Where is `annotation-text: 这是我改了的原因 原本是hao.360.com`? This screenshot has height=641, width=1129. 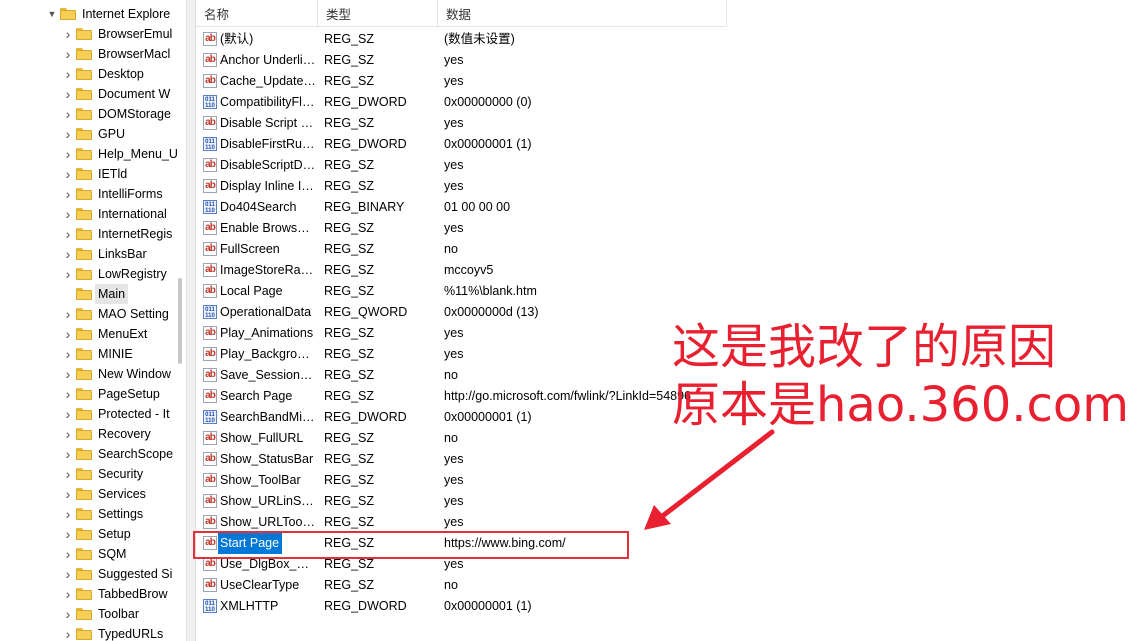 annotation-text: 这是我改了的原因 原本是hao.360.com is located at coordinates (900, 376).